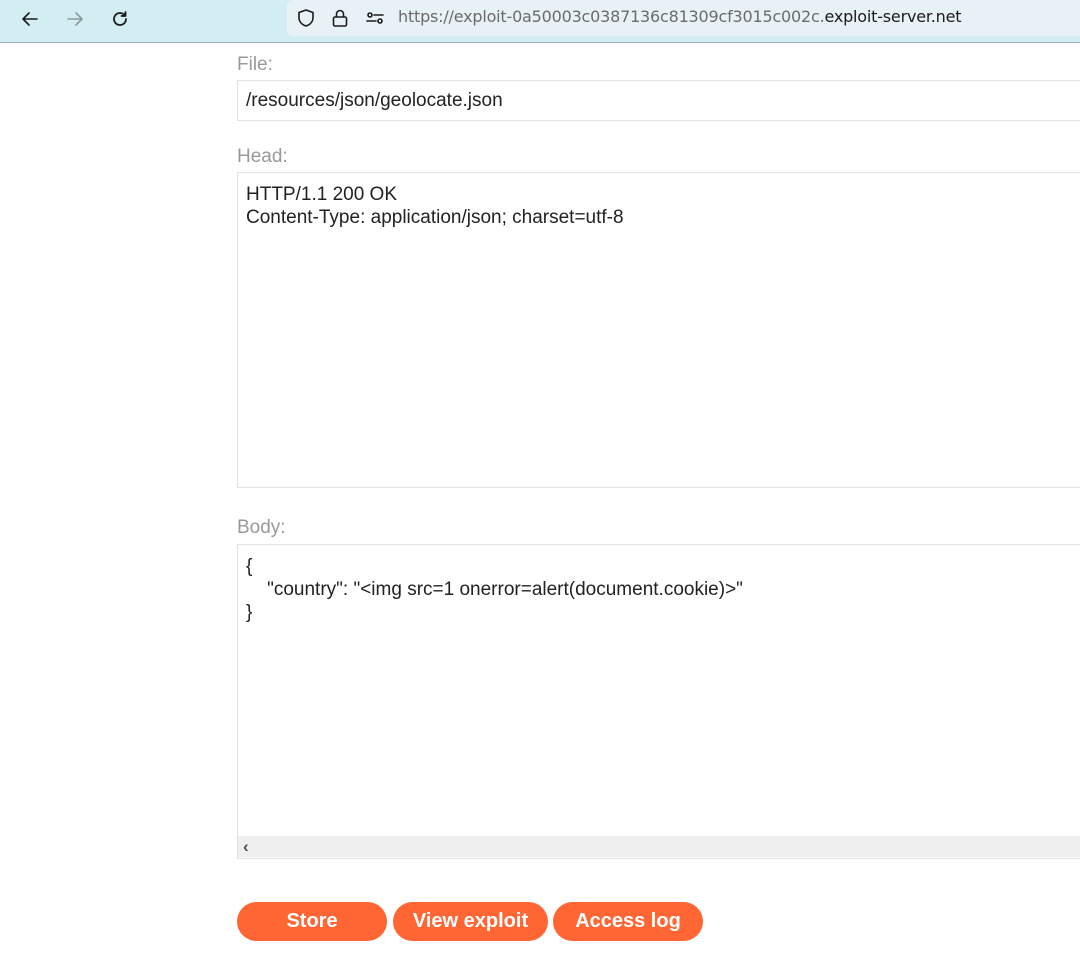 The image size is (1080, 957). I want to click on arrow-right-icon, so click(75, 19).